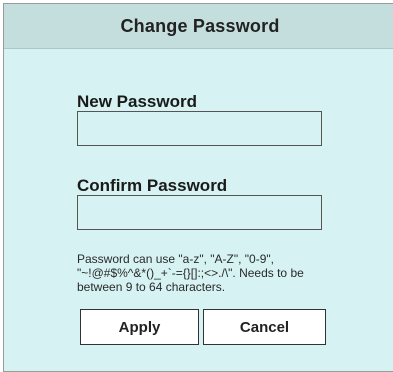 This screenshot has width=393, height=372. Describe the element at coordinates (139, 327) in the screenshot. I see `apply-button: Apply` at that location.